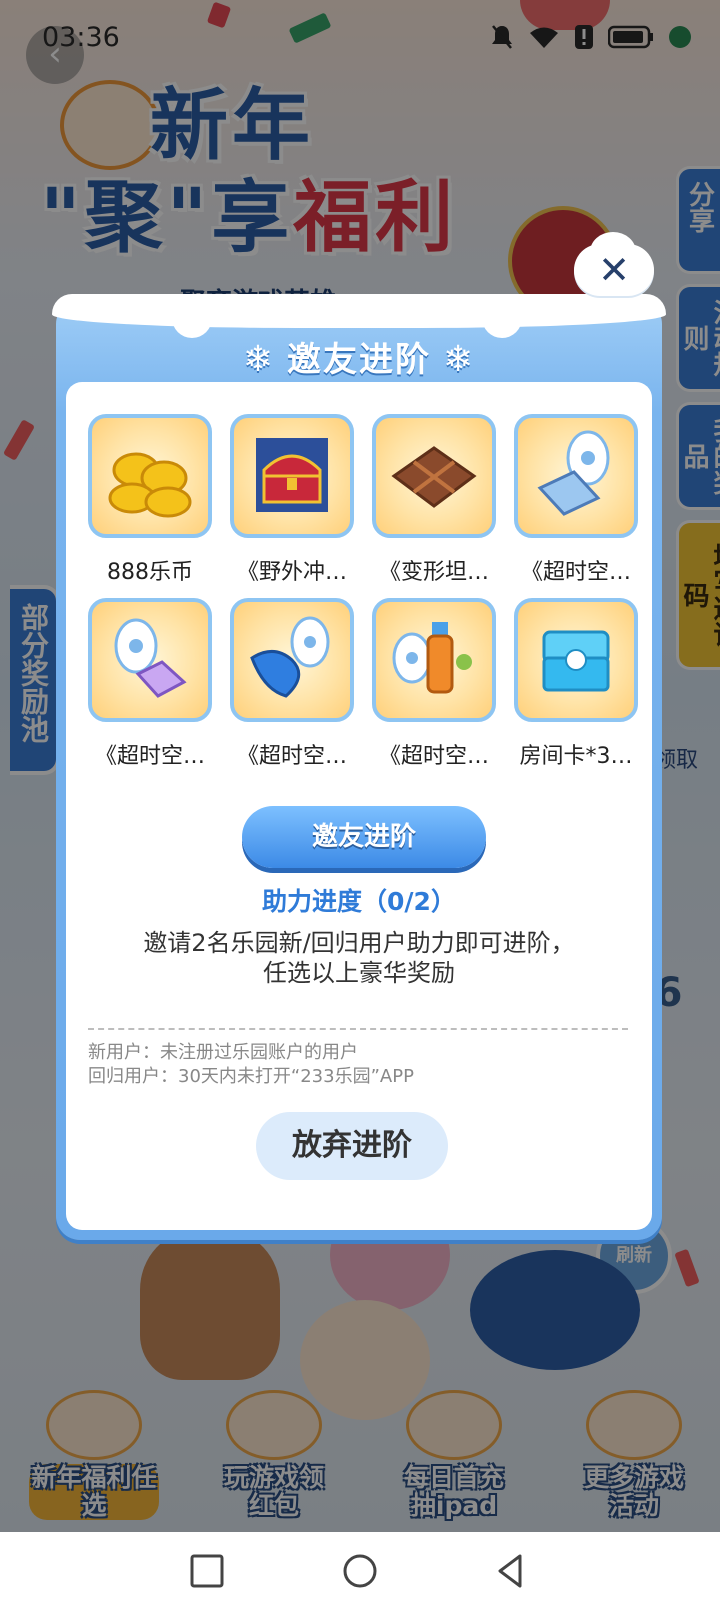 The height and width of the screenshot is (1610, 720). Describe the element at coordinates (359, 901) in the screenshot. I see `assist-progress: 助力进度（0/2）` at that location.